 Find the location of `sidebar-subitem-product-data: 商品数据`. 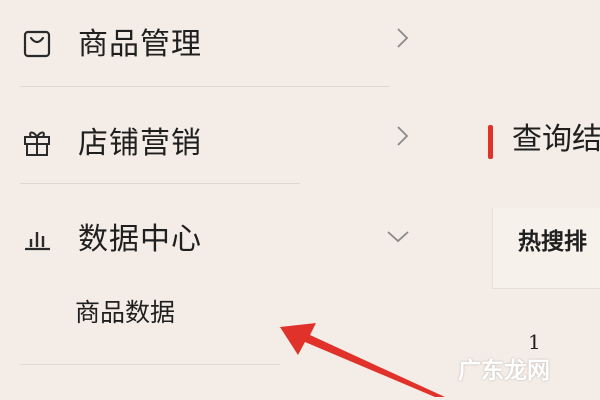

sidebar-subitem-product-data: 商品数据 is located at coordinates (125, 313).